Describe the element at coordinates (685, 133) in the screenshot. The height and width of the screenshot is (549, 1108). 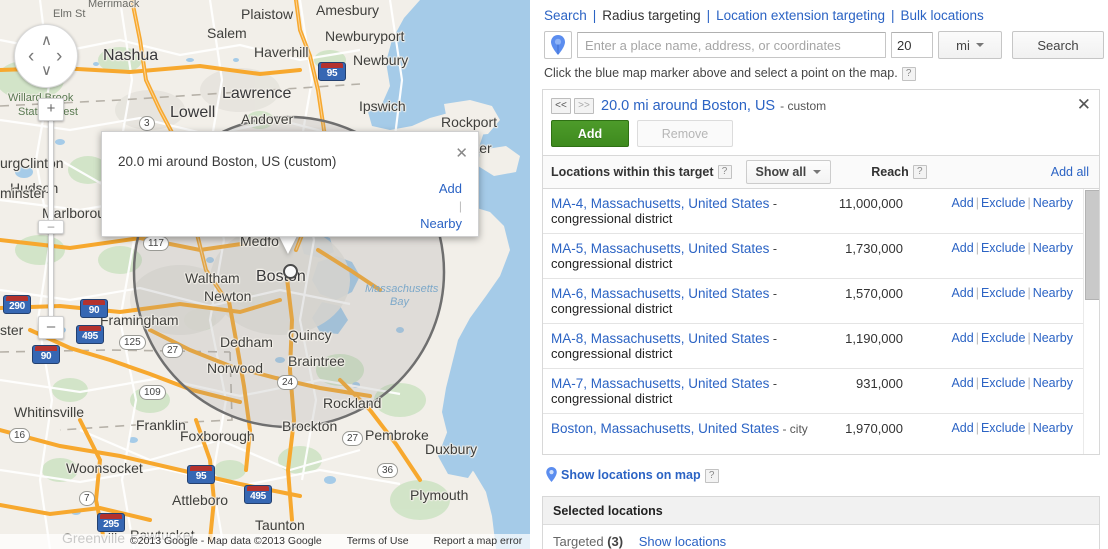
I see `target-remove-button: Remove` at that location.